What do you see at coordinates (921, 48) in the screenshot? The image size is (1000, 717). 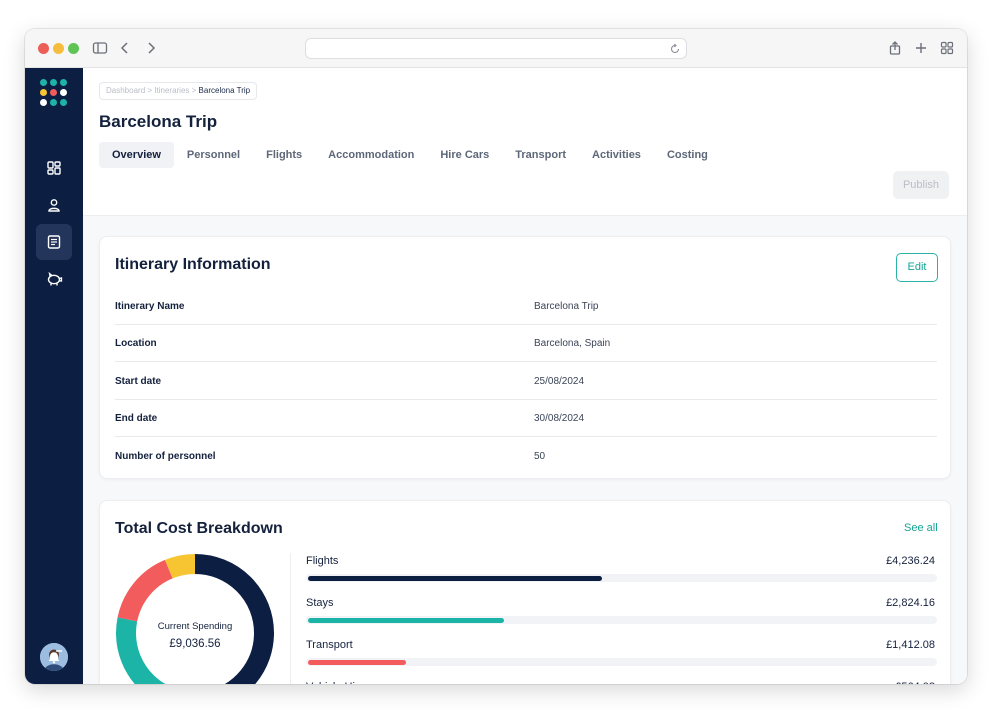 I see `new-tab-icon` at bounding box center [921, 48].